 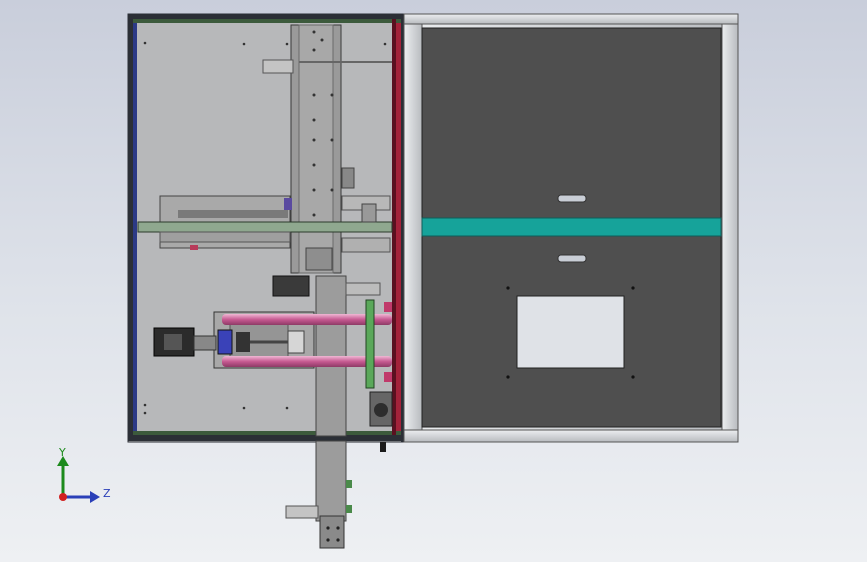 I want to click on lower-extension, so click(x=318, y=494).